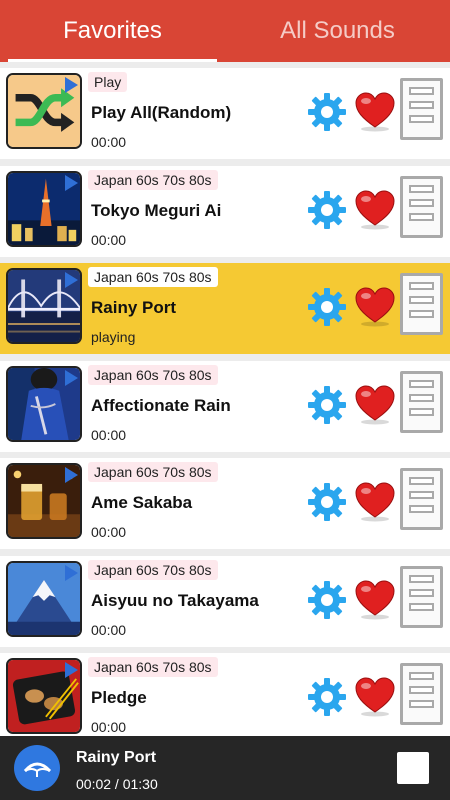 The width and height of the screenshot is (450, 800). I want to click on item-title: Affectionate Rain, so click(161, 405).